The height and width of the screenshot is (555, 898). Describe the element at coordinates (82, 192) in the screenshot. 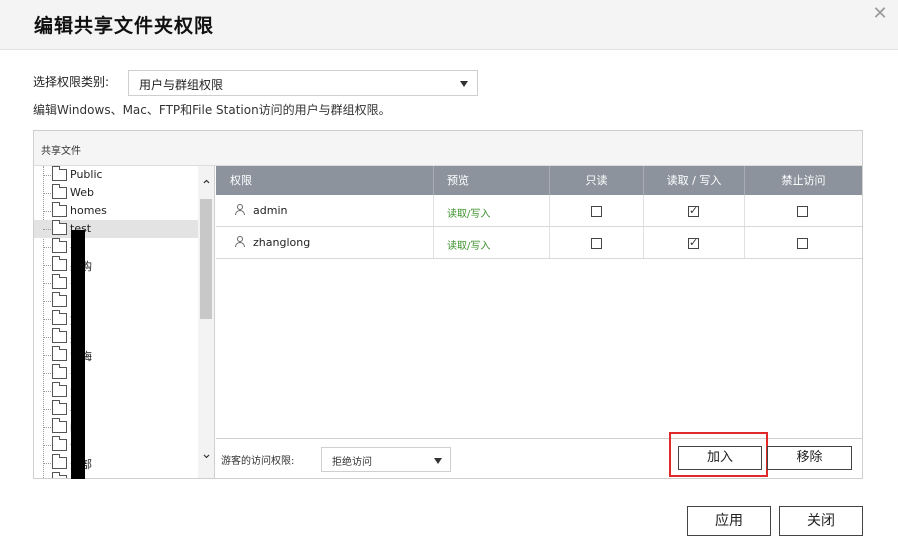

I see `tree-item-label: Web` at that location.